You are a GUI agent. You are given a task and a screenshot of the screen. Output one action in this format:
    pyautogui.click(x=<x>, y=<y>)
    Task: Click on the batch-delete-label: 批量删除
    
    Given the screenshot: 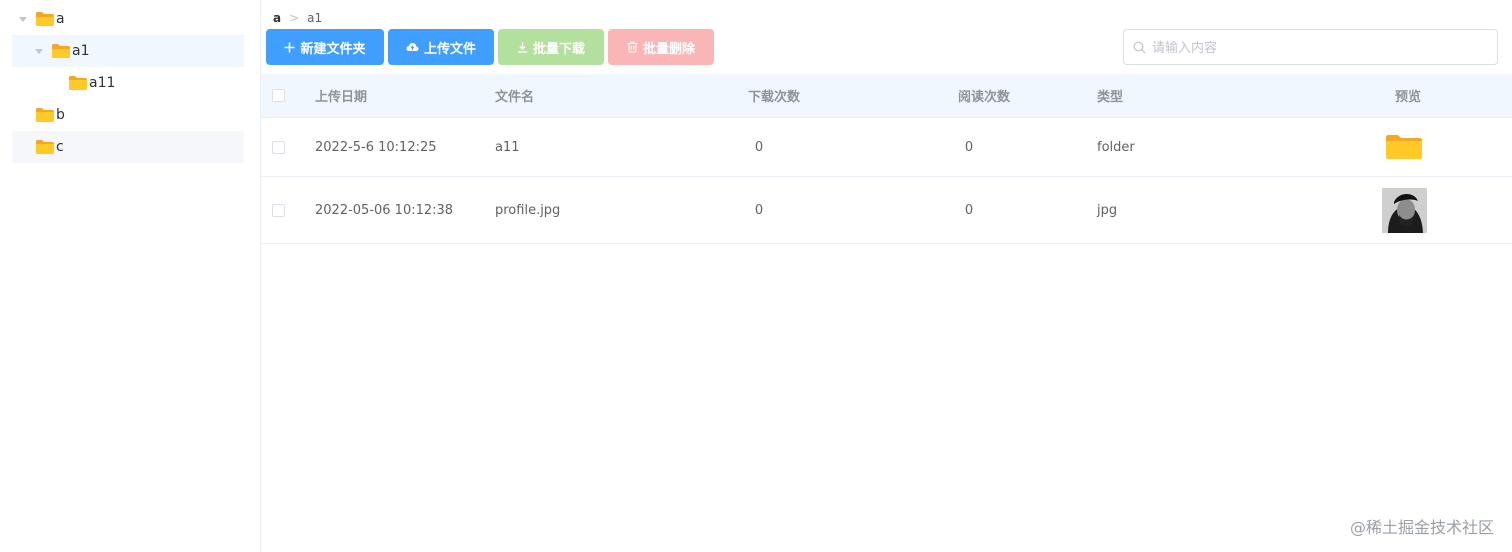 What is the action you would take?
    pyautogui.click(x=668, y=48)
    